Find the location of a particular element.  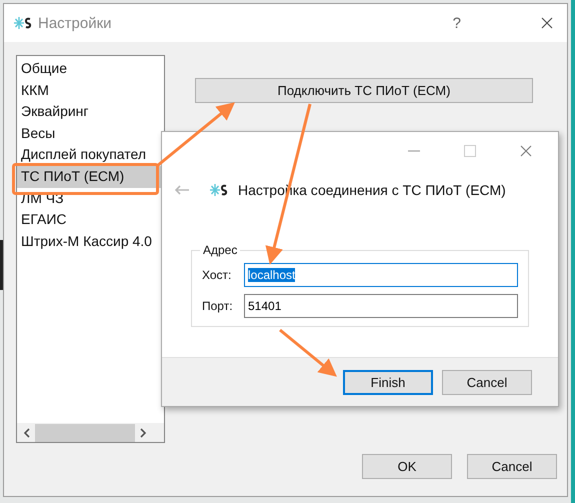

connect-button: Подключить ТС ПИоТ (ЕСМ) is located at coordinates (364, 90).